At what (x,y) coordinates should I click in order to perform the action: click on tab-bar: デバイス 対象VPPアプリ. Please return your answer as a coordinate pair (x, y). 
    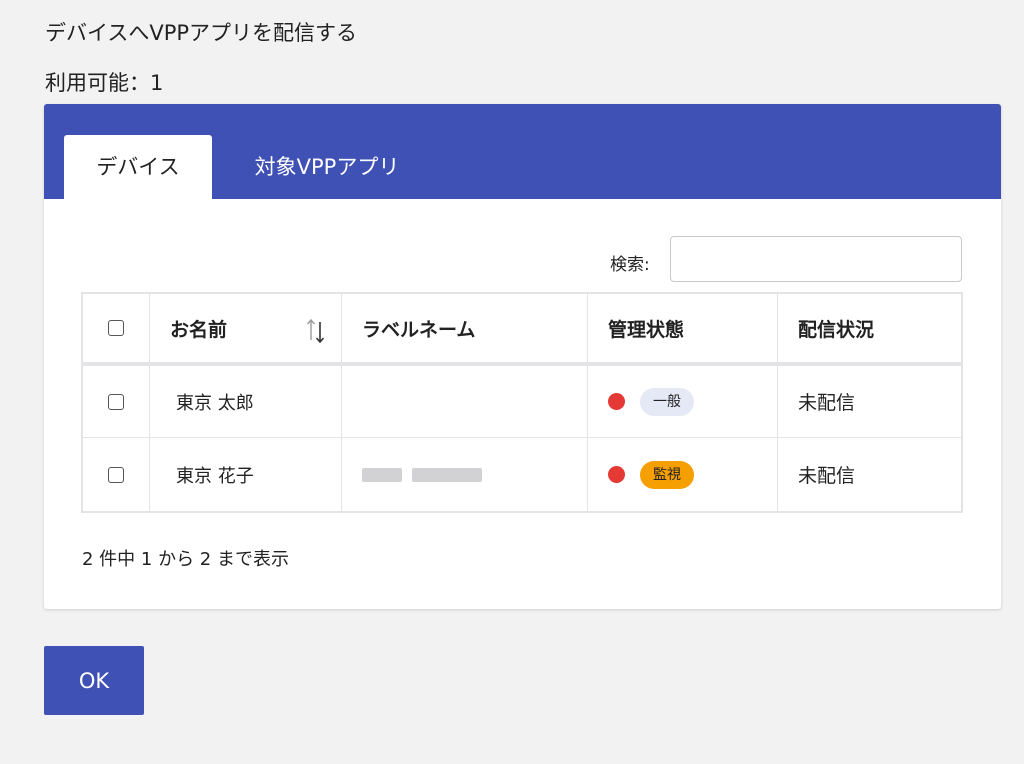
    Looking at the image, I should click on (522, 151).